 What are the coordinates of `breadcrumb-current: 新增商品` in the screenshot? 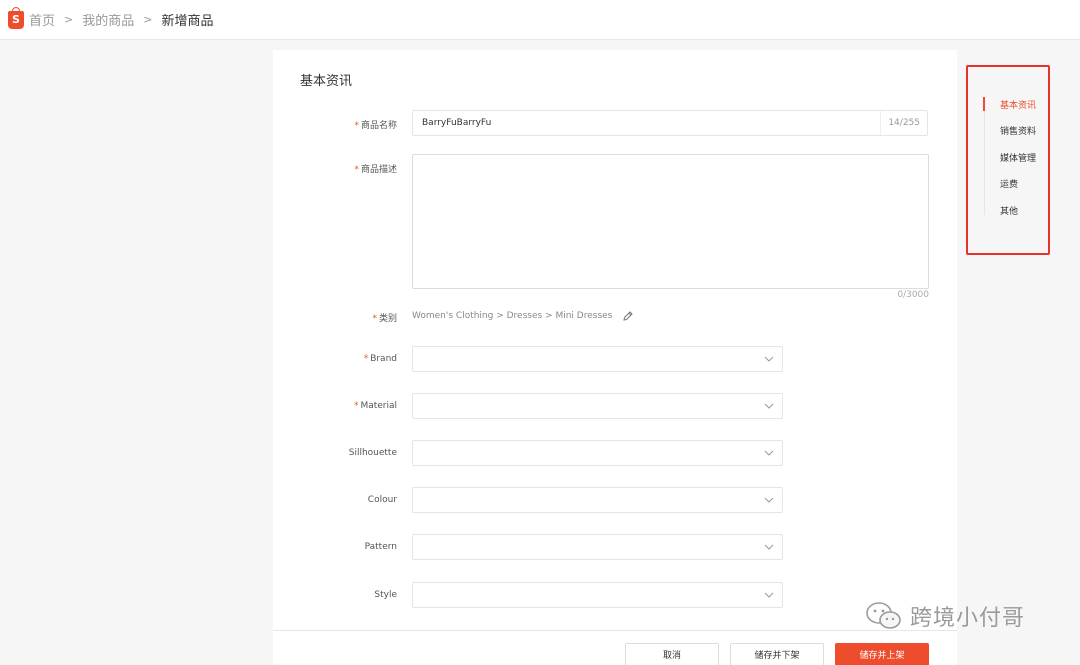 It's located at (187, 21).